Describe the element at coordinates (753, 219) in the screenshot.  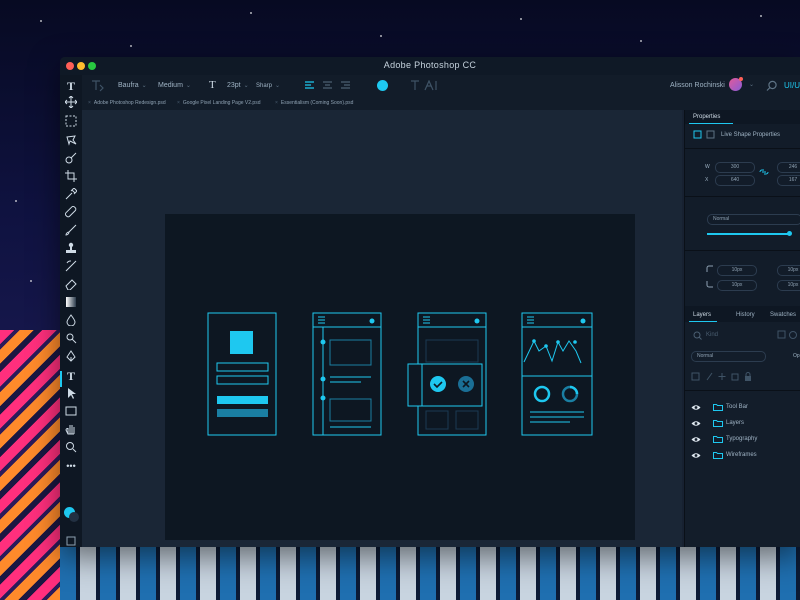
I see `blend-mode-dropdown: Normal` at that location.